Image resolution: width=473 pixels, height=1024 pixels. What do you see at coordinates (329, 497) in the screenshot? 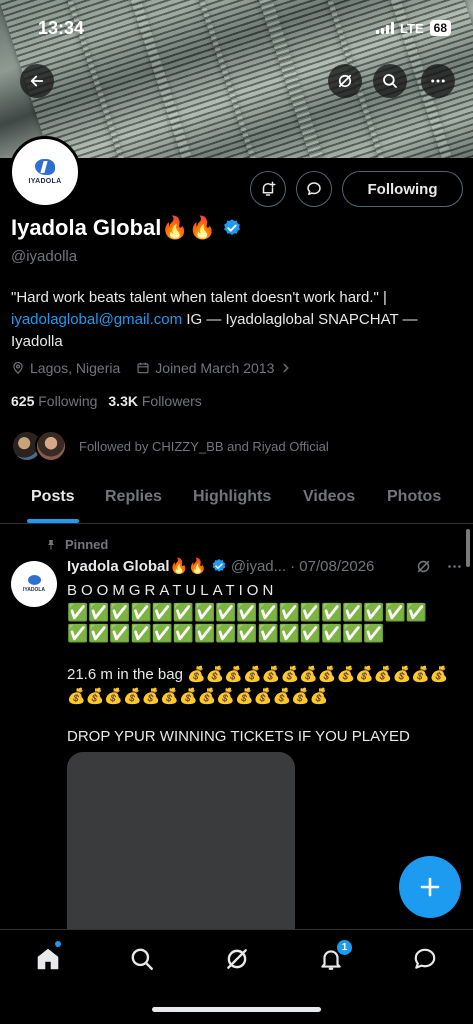
I see `tab-videos: Videos` at bounding box center [329, 497].